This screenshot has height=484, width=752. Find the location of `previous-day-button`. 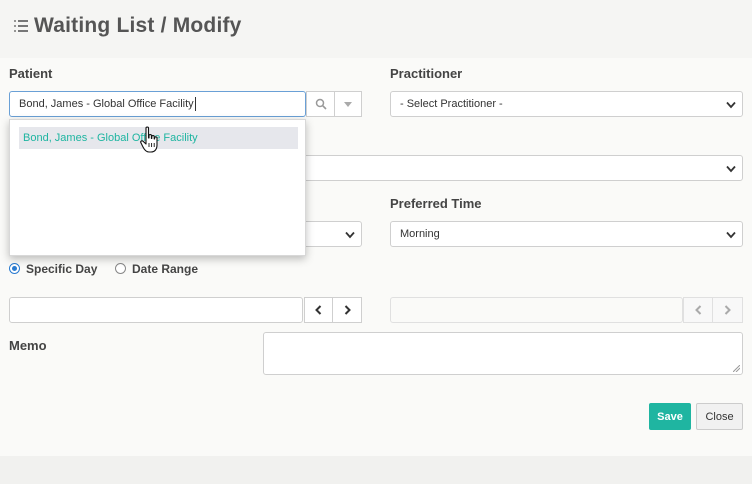

previous-day-button is located at coordinates (318, 310).